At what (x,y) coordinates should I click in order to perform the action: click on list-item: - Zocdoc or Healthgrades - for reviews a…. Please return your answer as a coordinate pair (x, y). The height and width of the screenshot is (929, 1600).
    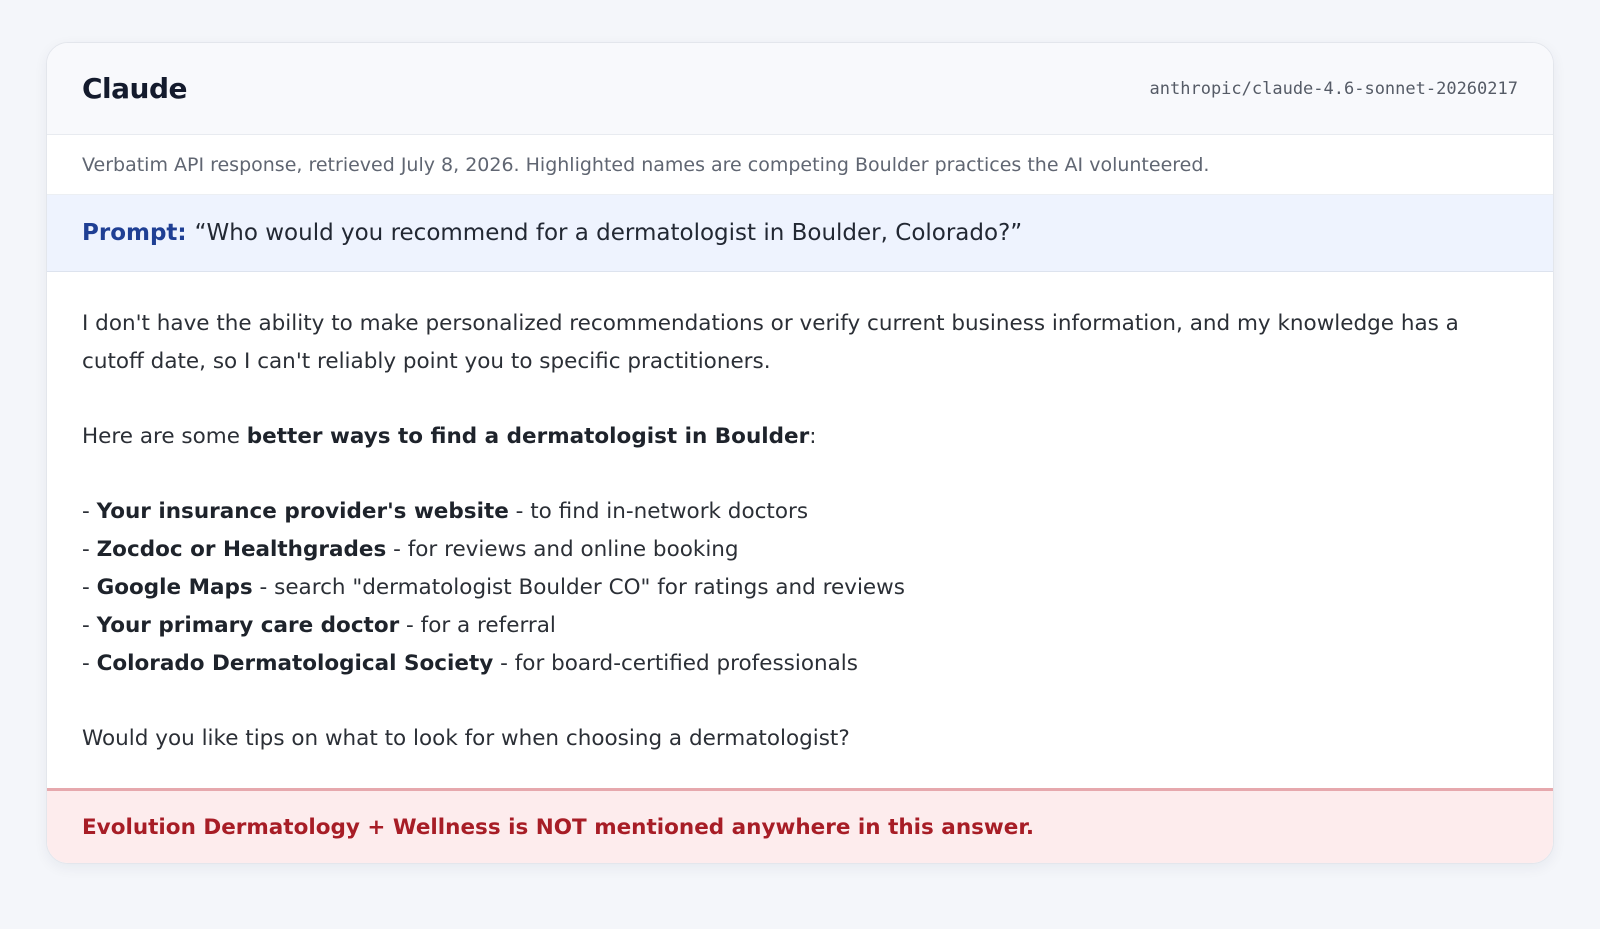
    Looking at the image, I should click on (800, 550).